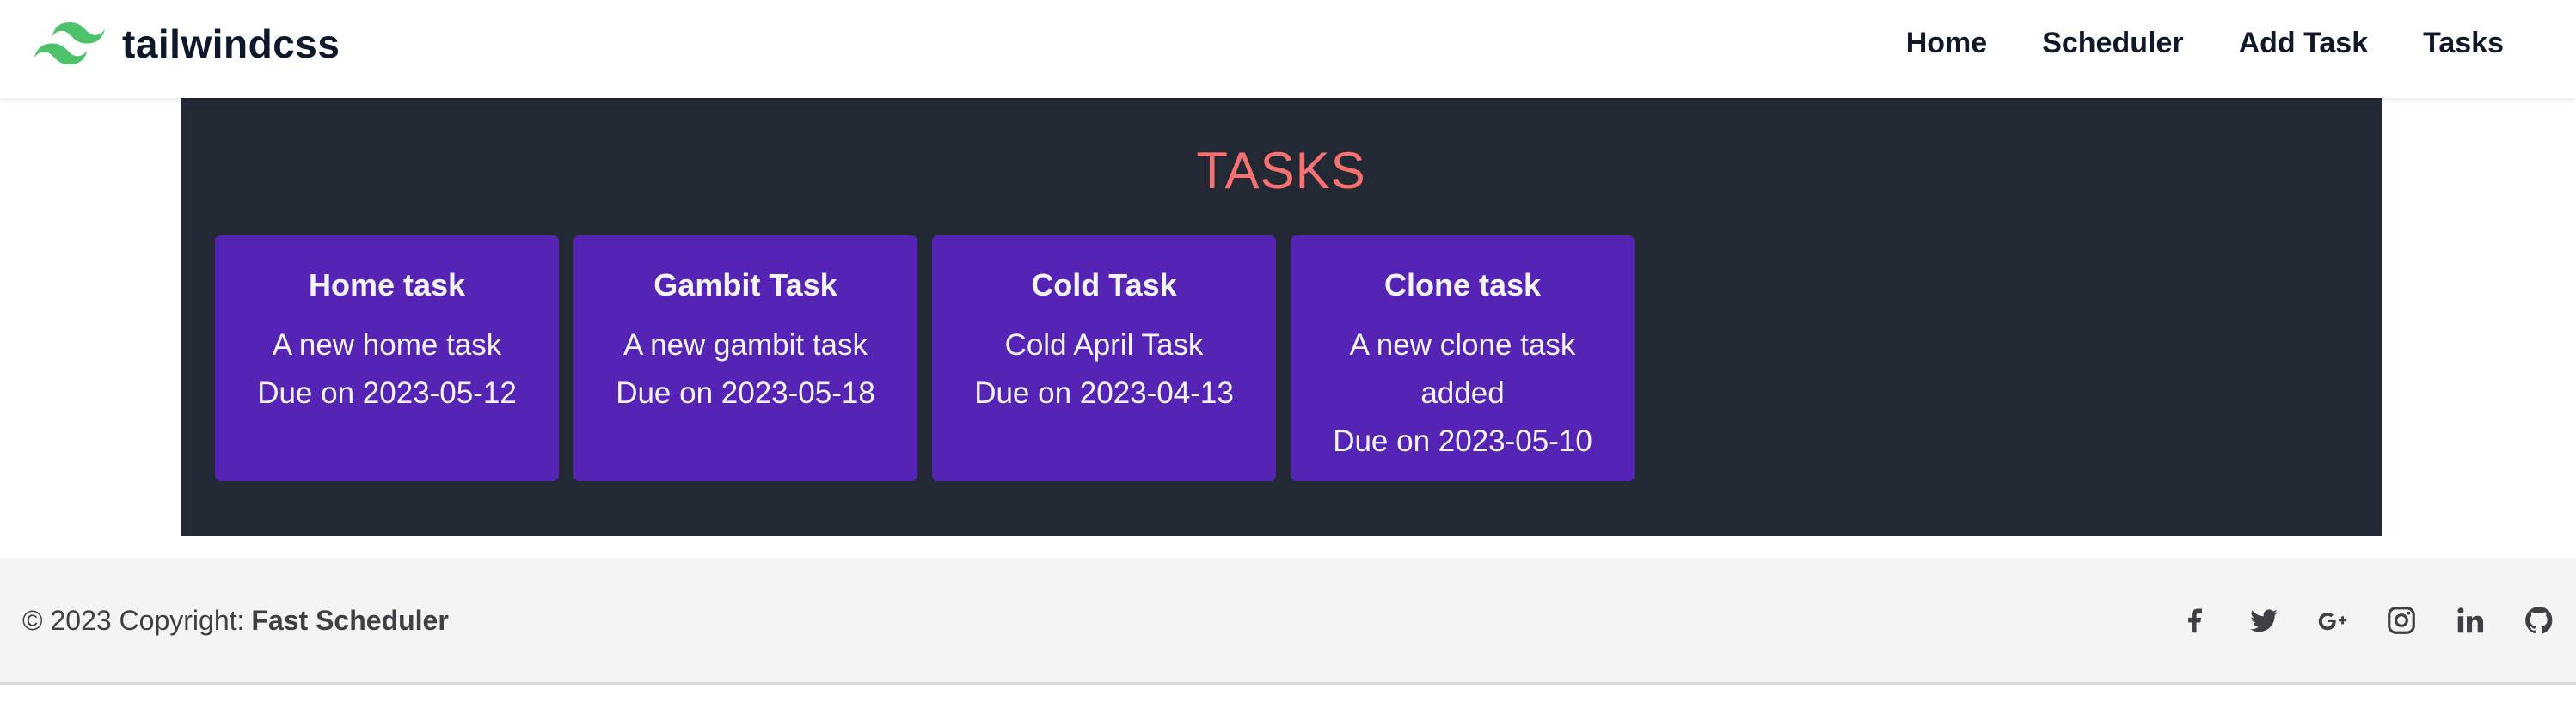 The height and width of the screenshot is (708, 2576). I want to click on task-description: A new home task, so click(387, 345).